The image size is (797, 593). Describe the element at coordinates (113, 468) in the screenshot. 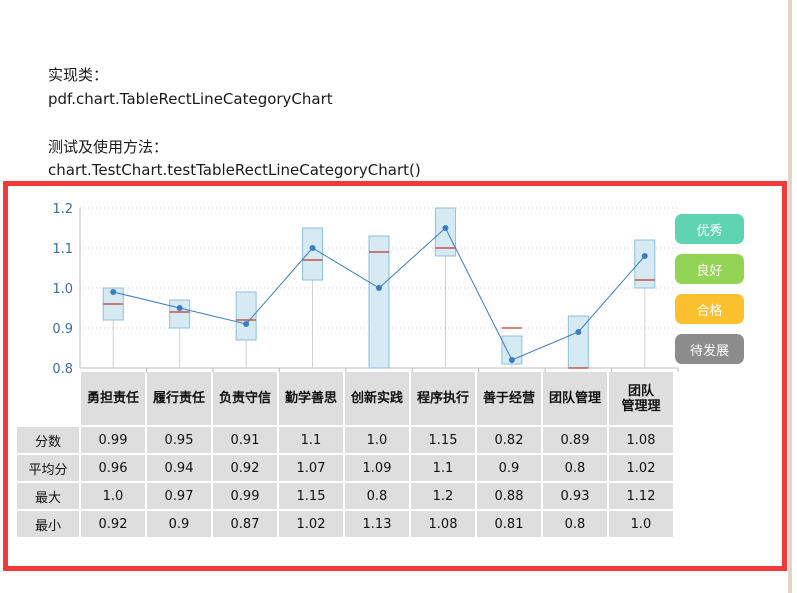

I see `table-cell: 0.96` at that location.